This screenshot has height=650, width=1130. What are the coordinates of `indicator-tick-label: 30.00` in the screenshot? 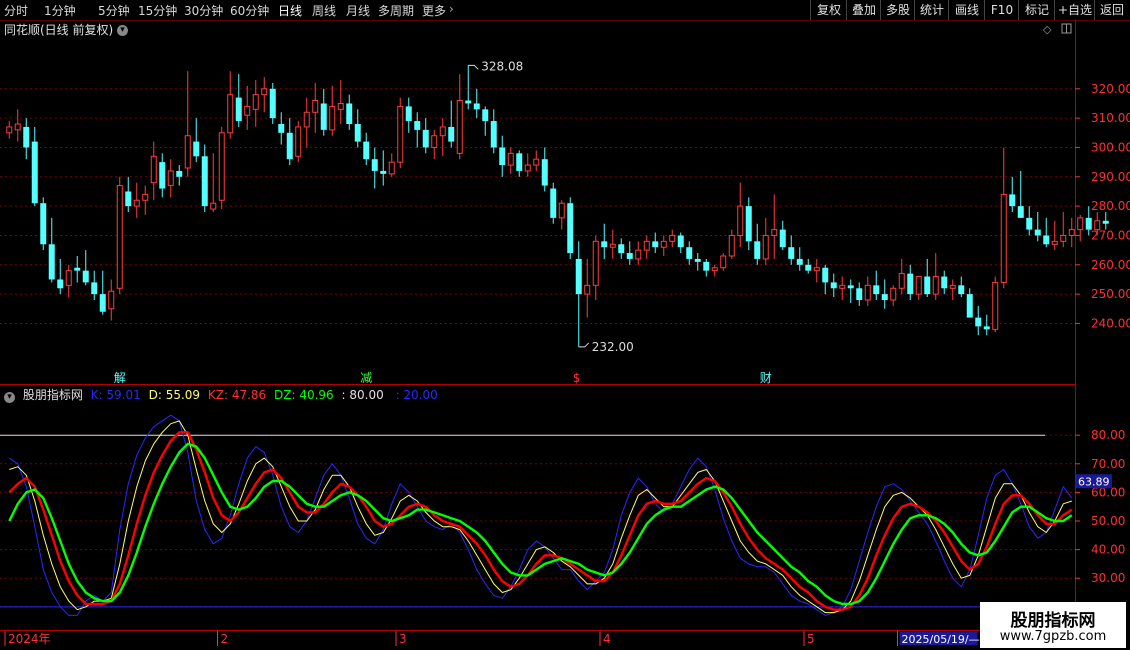 It's located at (1108, 578).